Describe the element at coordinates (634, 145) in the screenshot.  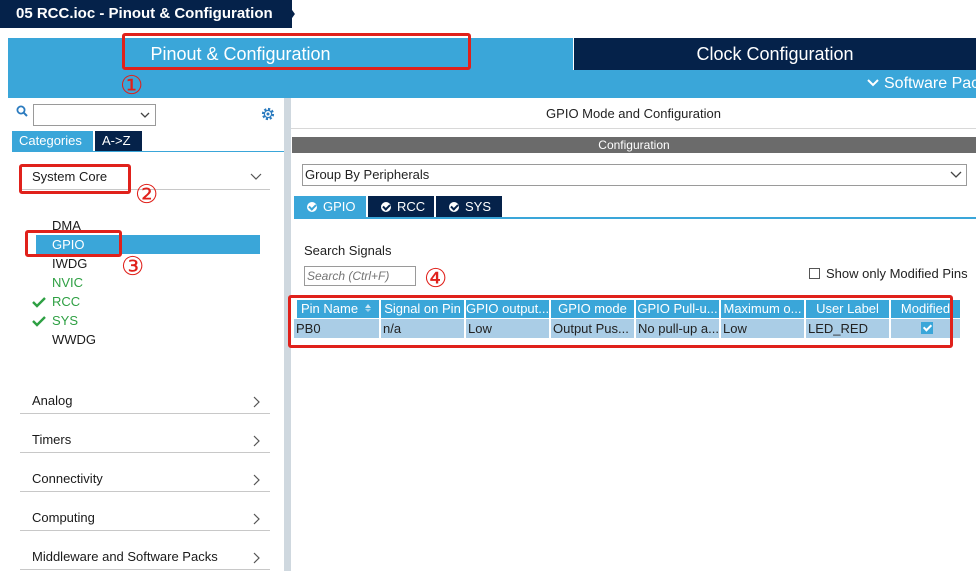
I see `configuration-header: Configuration` at that location.